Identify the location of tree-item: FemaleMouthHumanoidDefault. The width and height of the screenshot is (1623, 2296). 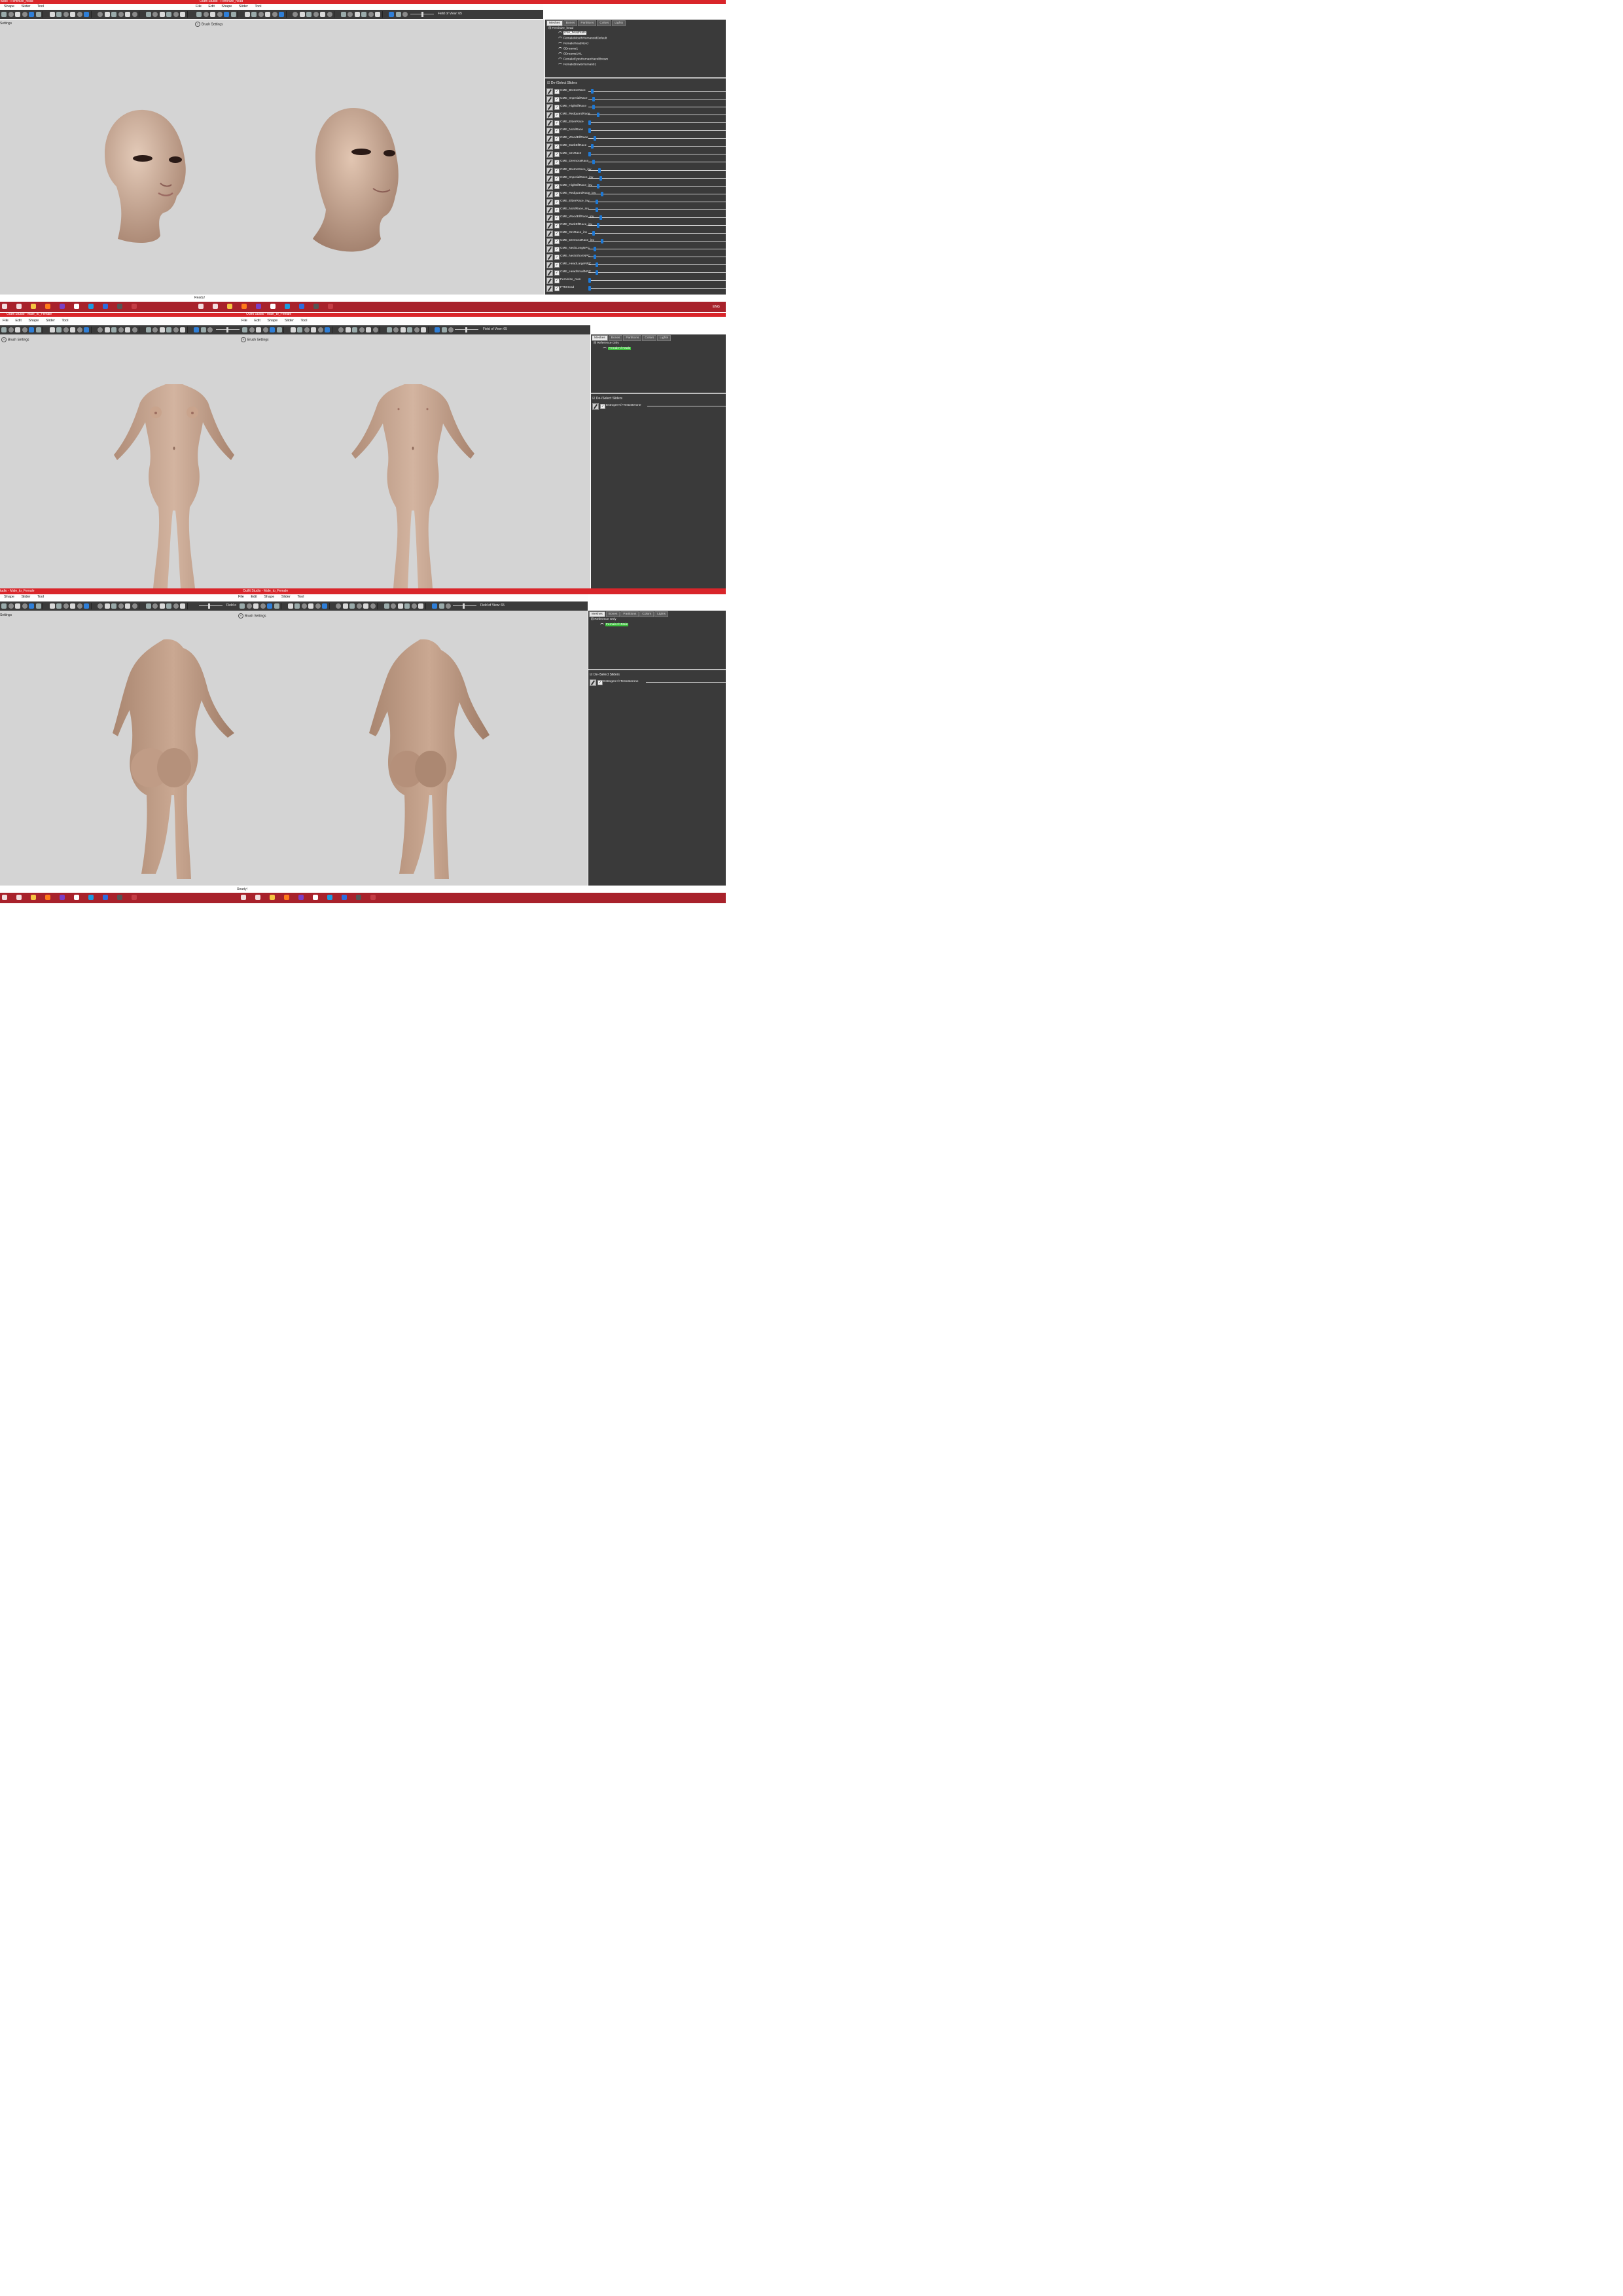
(582, 38).